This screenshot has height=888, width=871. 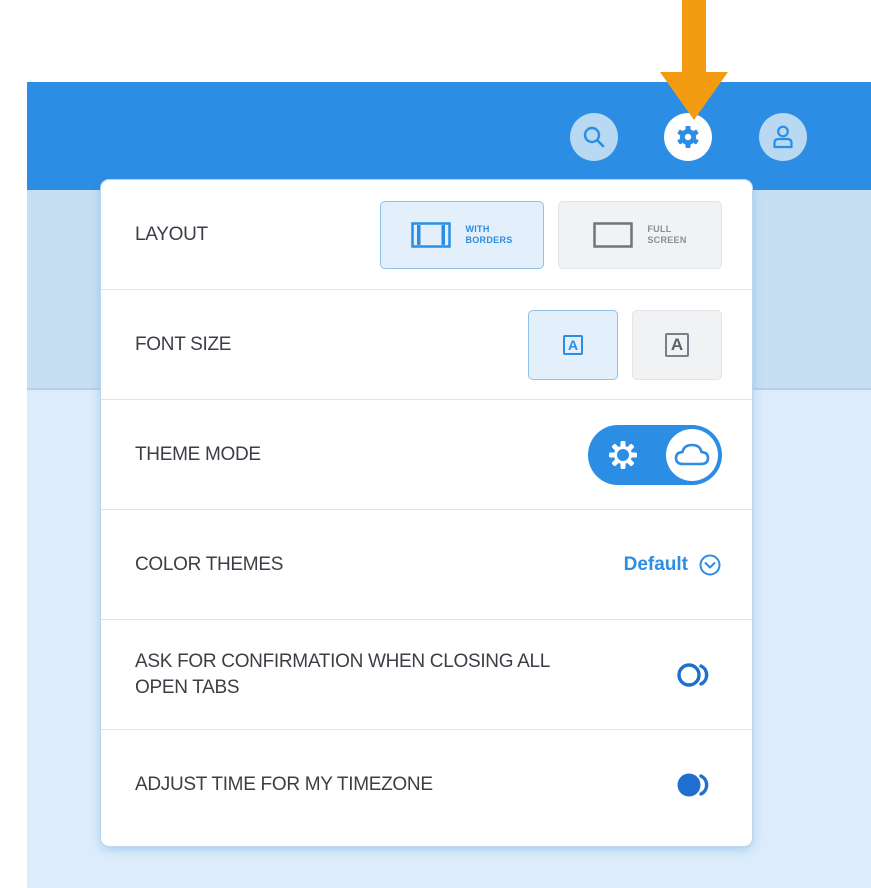 I want to click on color-themes-label: COLOR THEMES, so click(x=209, y=564).